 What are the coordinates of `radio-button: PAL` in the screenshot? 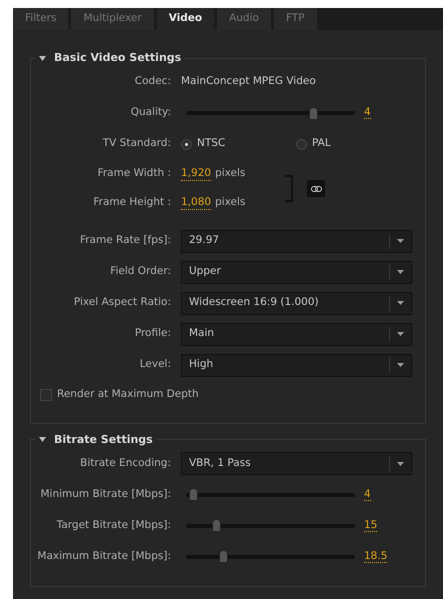 It's located at (313, 144).